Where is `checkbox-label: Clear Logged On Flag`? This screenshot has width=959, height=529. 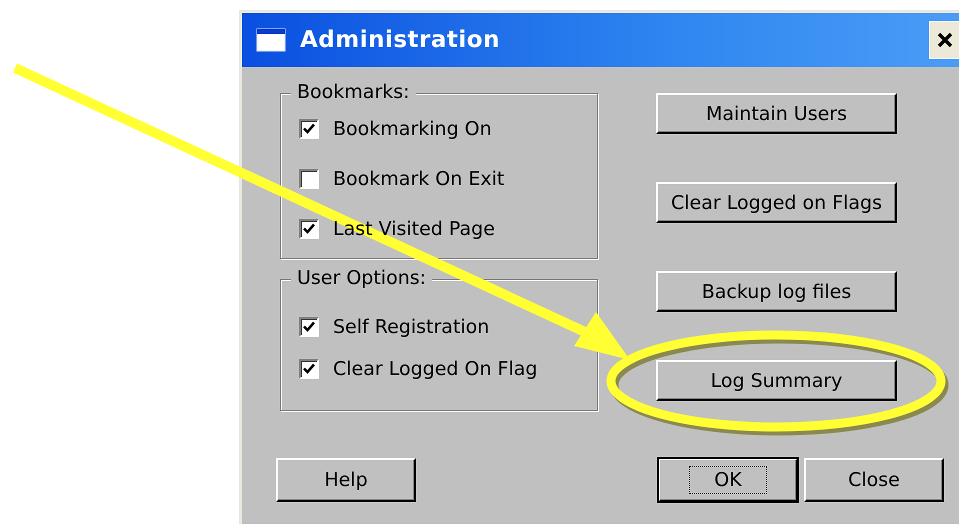
checkbox-label: Clear Logged On Flag is located at coordinates (435, 369).